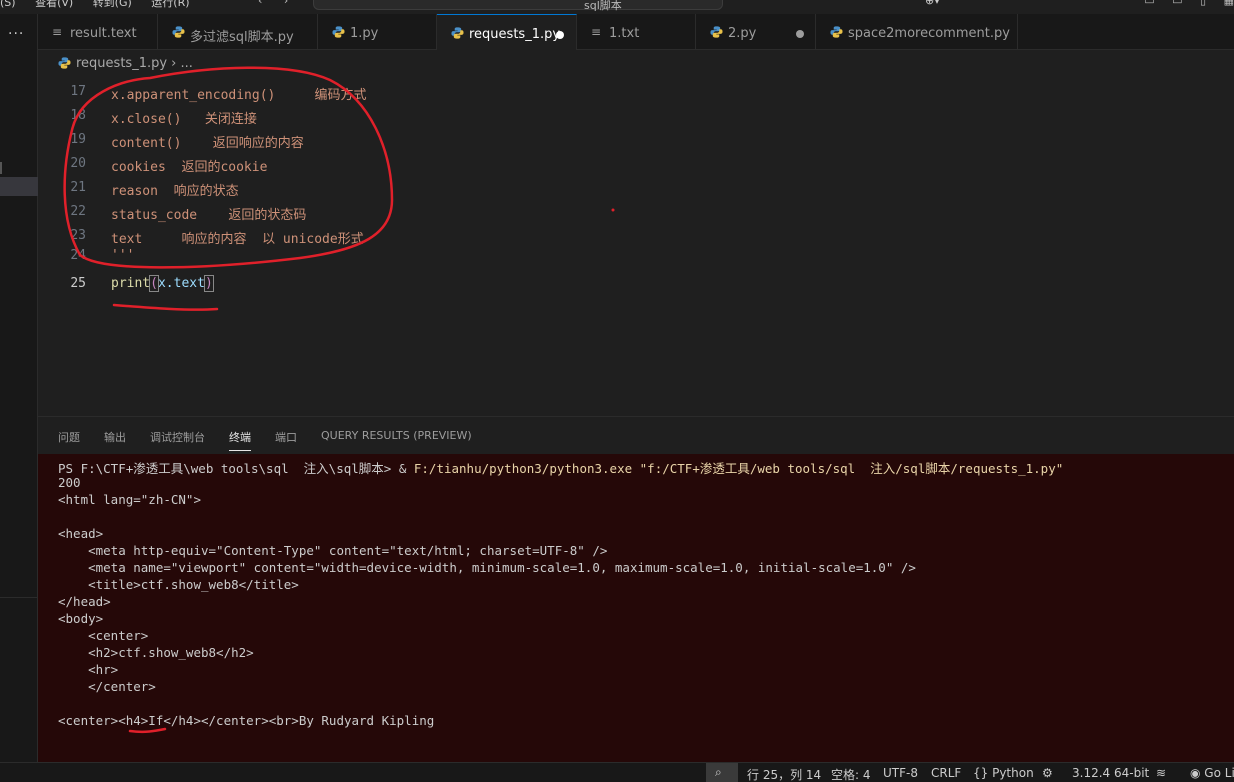 The width and height of the screenshot is (1234, 782). What do you see at coordinates (364, 33) in the screenshot?
I see `tab-label: 1.py` at bounding box center [364, 33].